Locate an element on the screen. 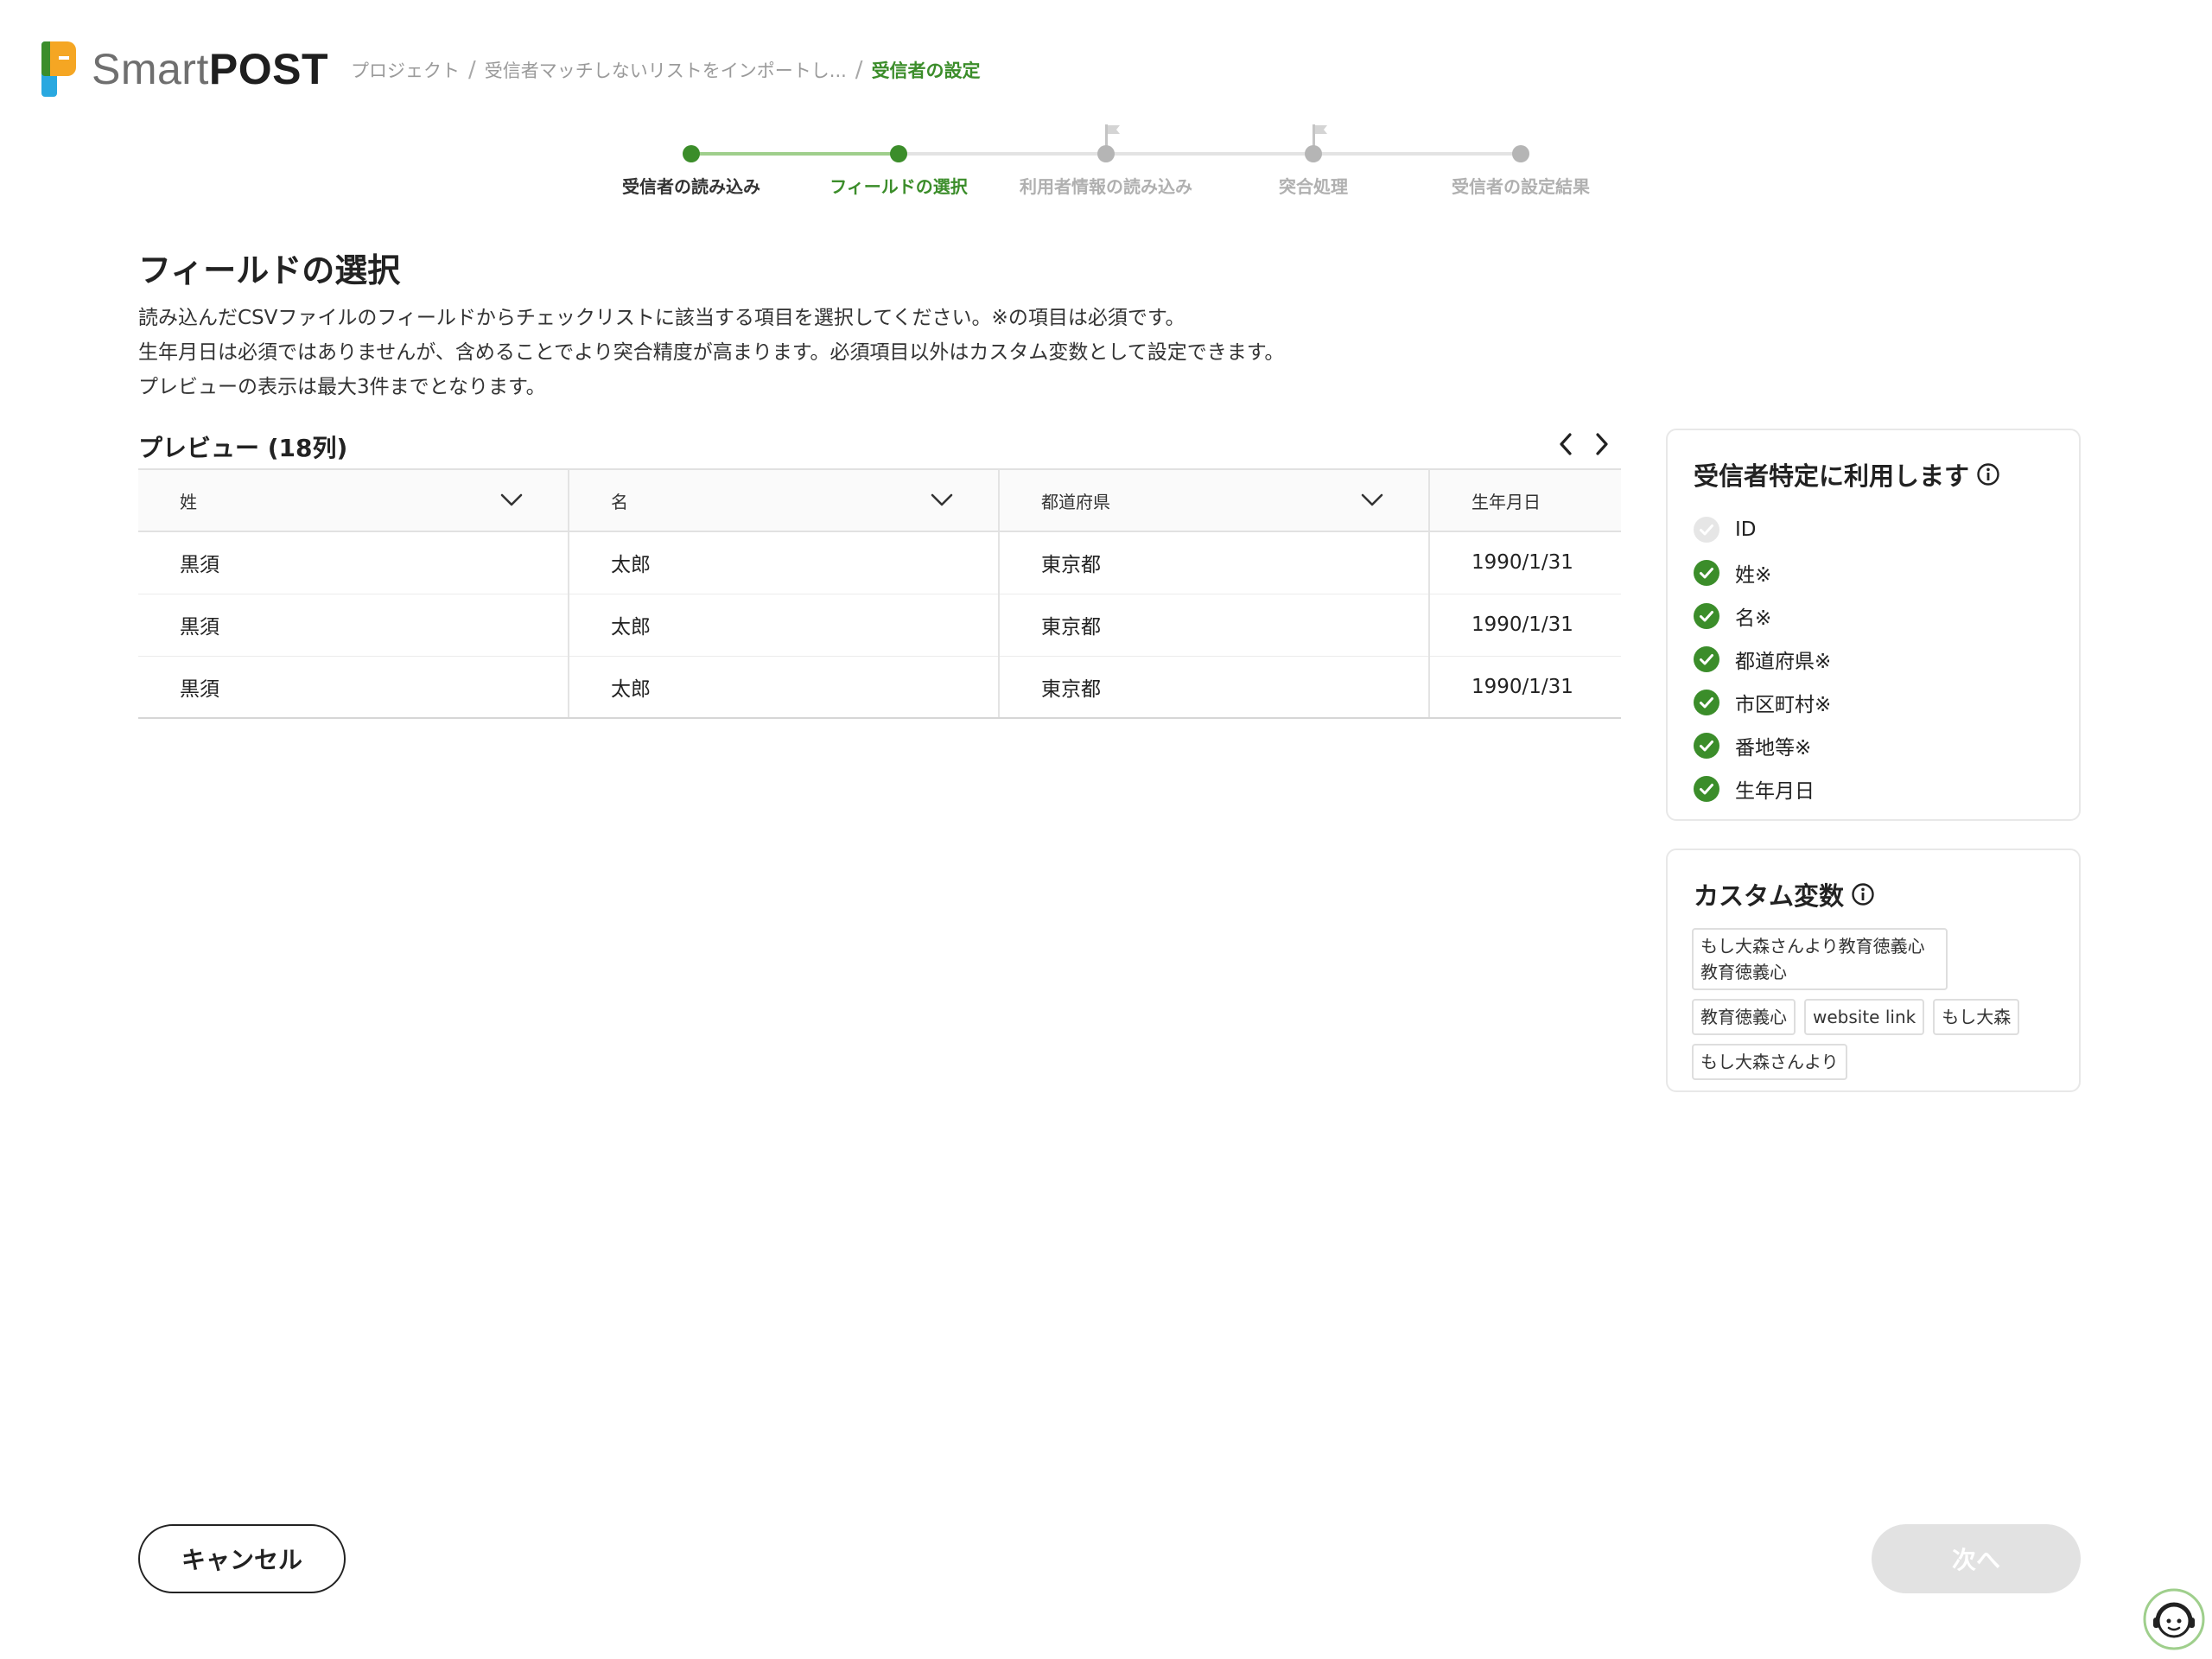  column-header-sei: 姓 is located at coordinates (353, 501).